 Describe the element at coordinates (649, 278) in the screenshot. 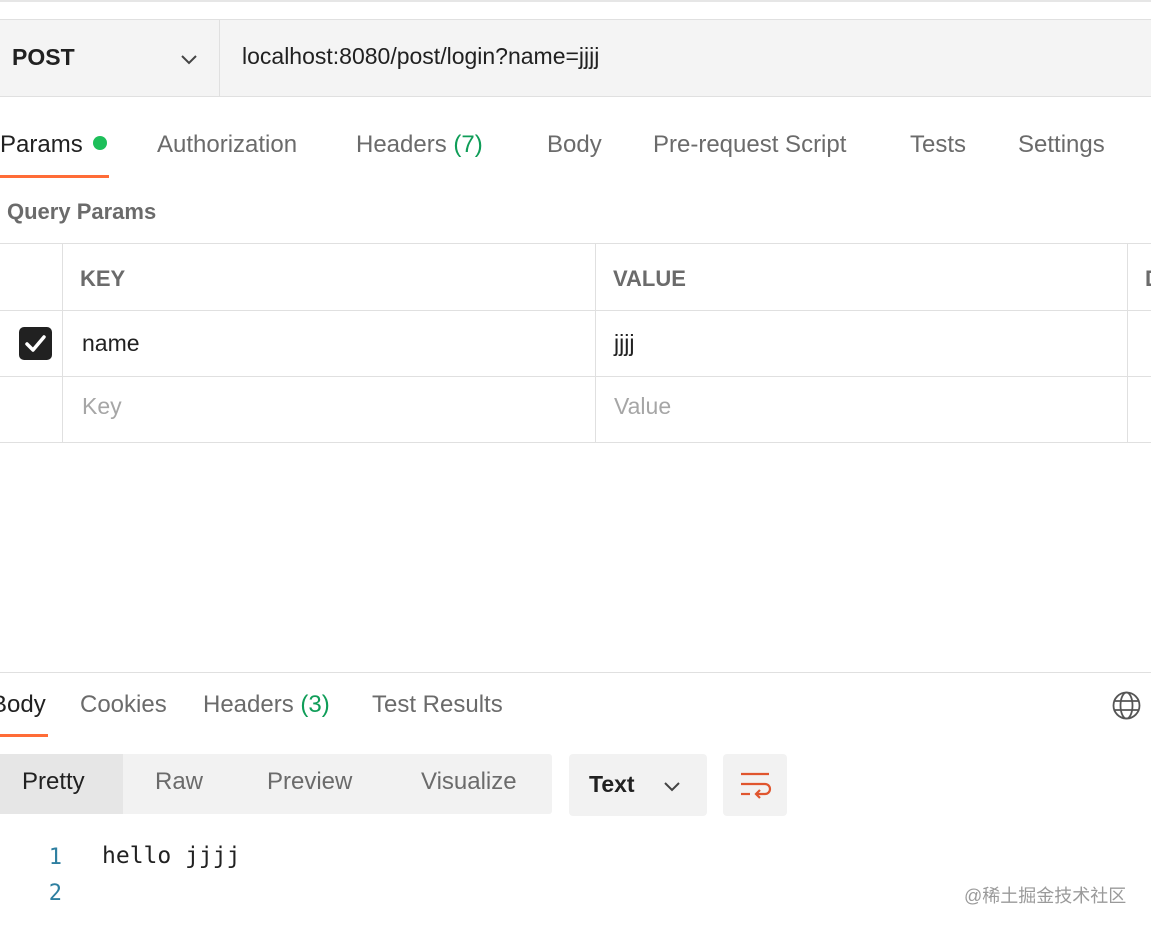

I see `column-header-value: VALUE` at that location.